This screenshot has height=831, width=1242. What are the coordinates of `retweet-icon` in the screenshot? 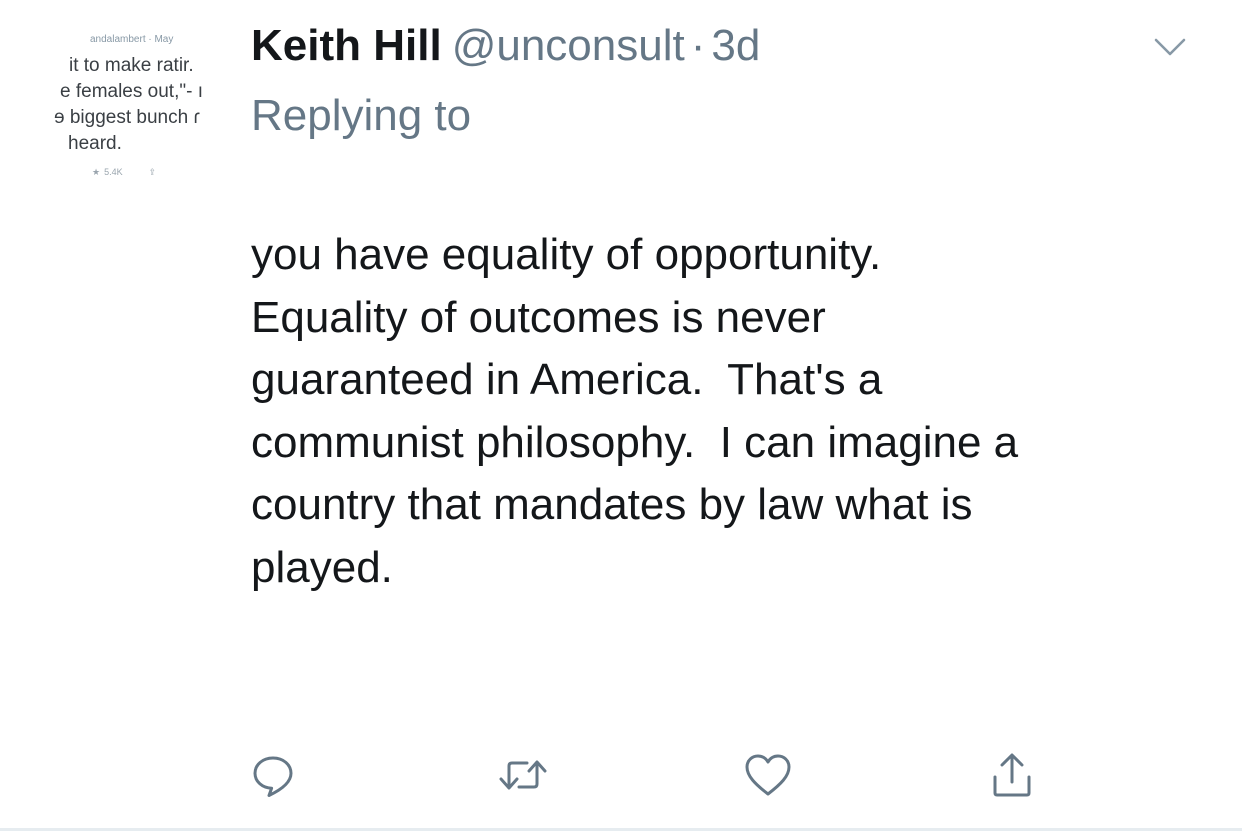 It's located at (523, 775).